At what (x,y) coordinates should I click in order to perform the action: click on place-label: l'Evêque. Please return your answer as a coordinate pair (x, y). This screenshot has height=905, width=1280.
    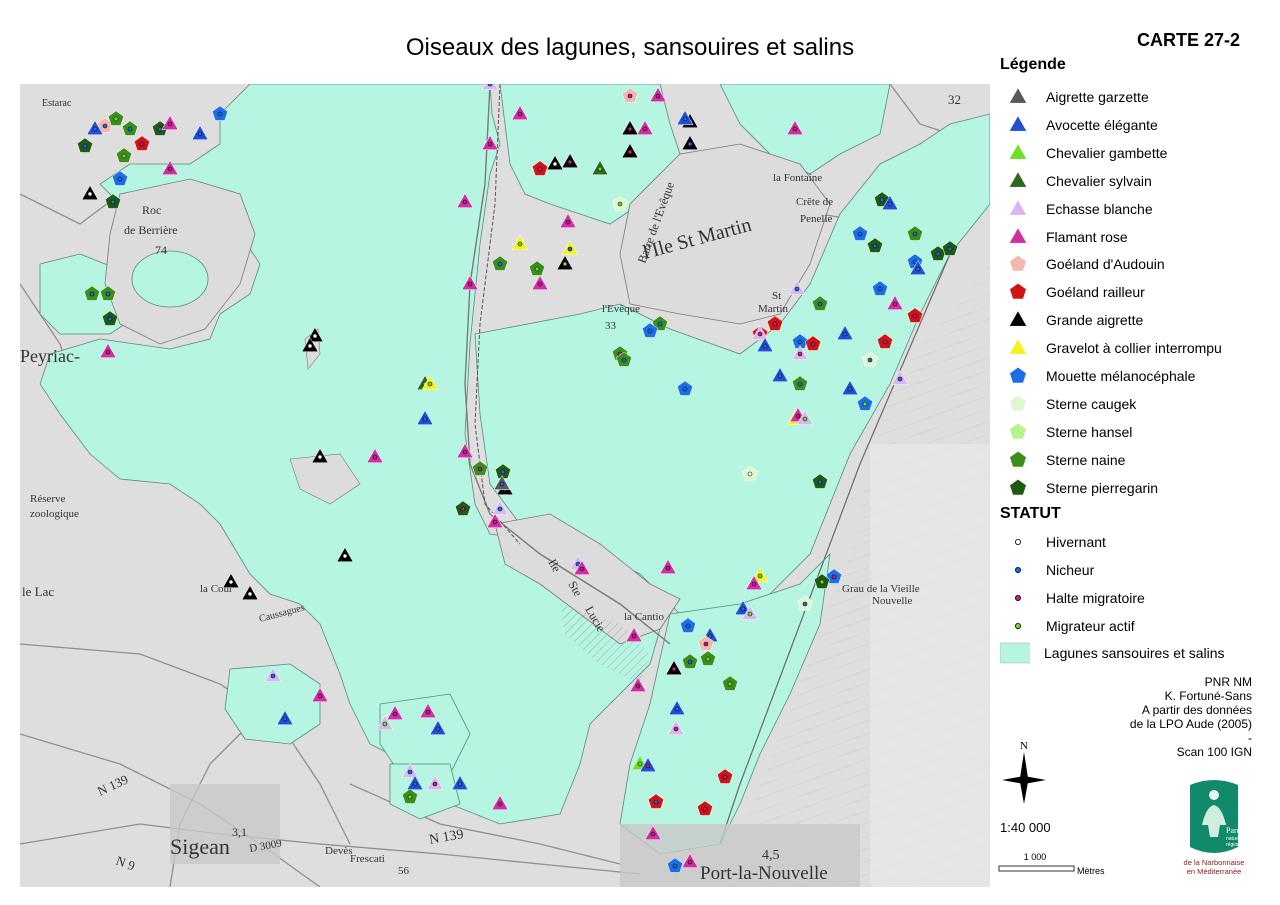
    Looking at the image, I should click on (621, 309).